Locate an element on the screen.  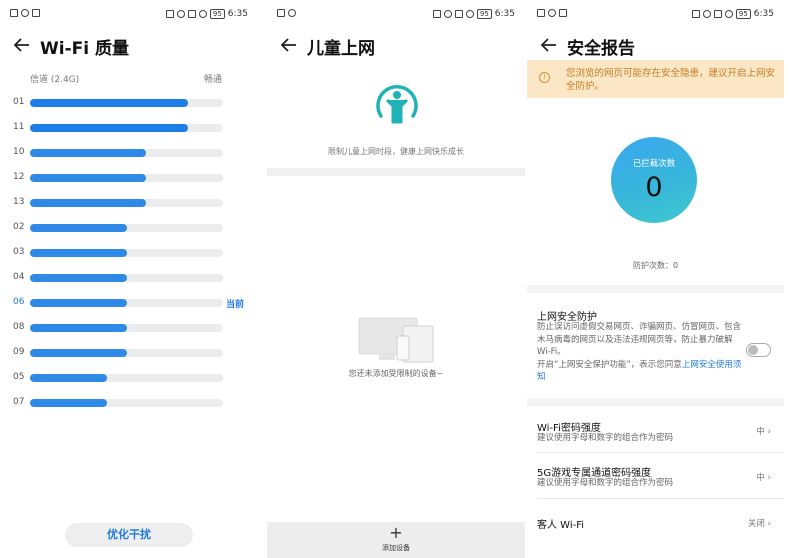
guest-wifi-value: 关闭 › is located at coordinates (759, 523).